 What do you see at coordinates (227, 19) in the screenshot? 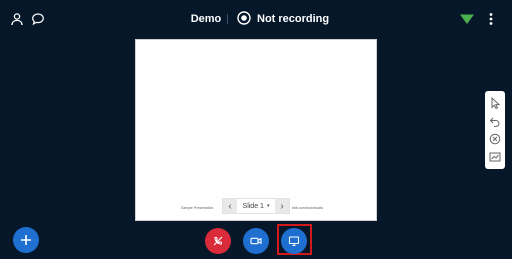
I see `header-divider` at bounding box center [227, 19].